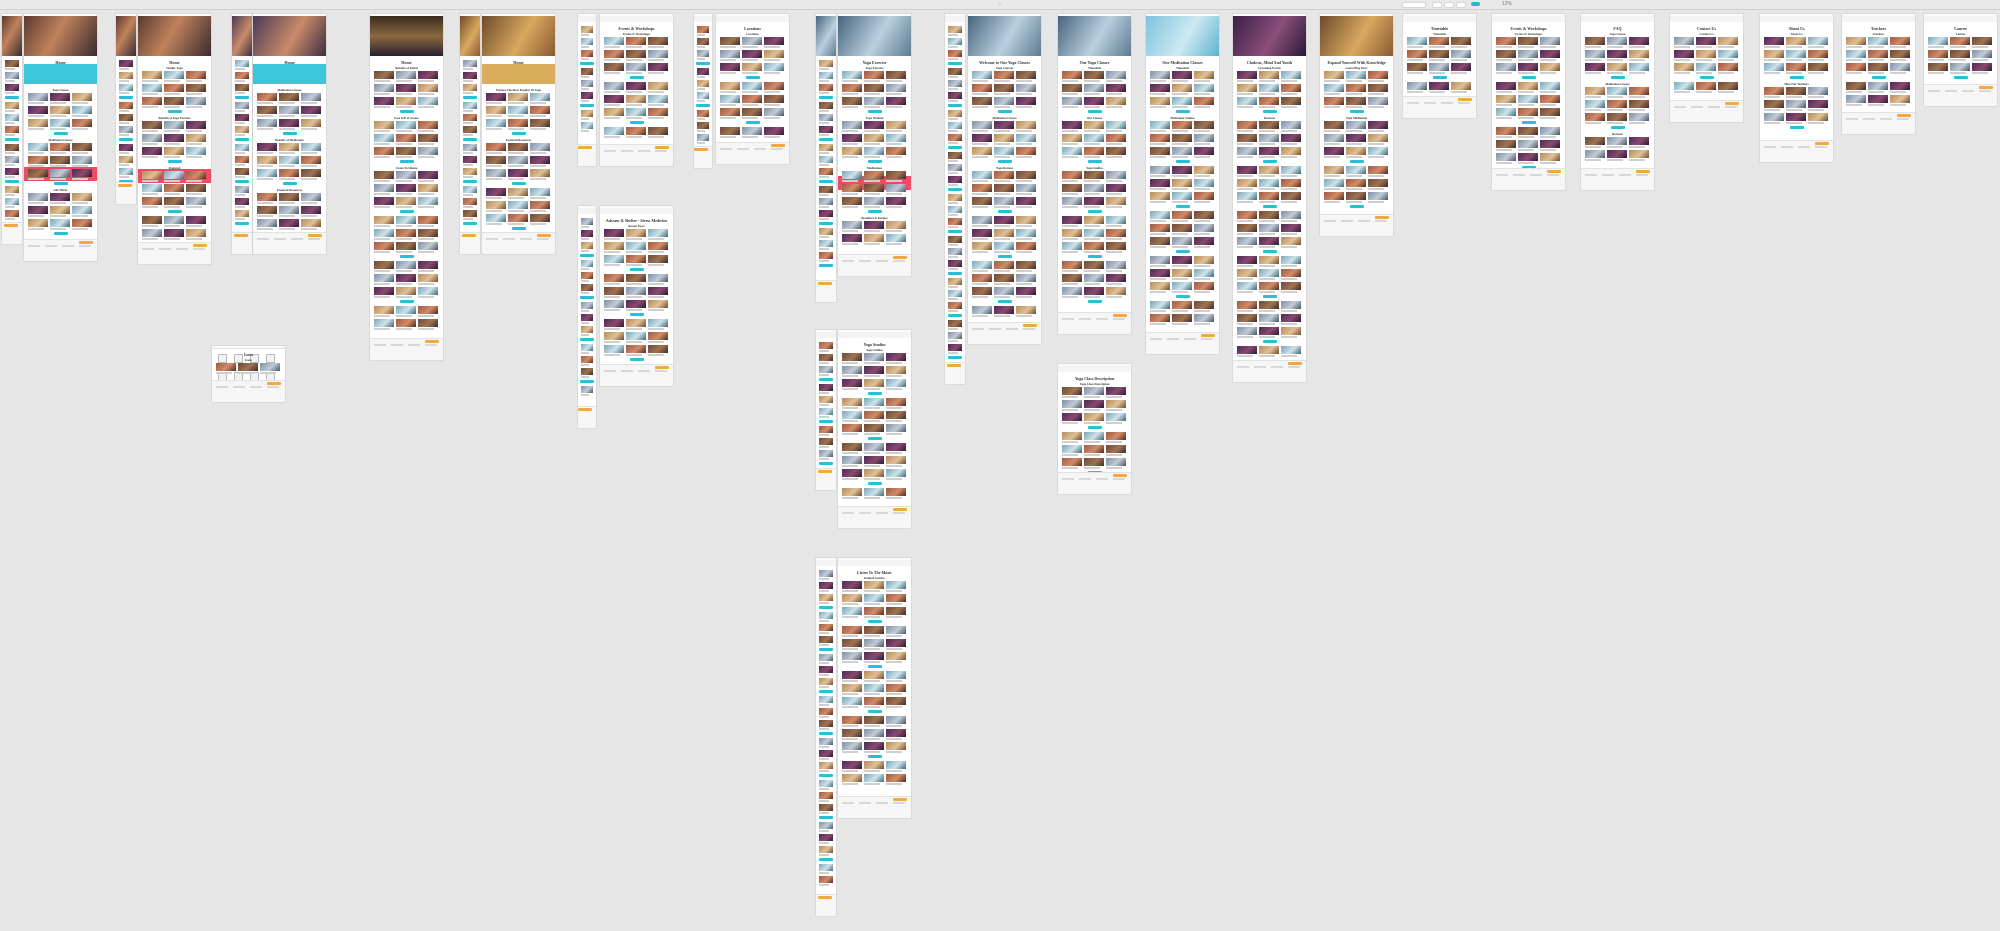  Describe the element at coordinates (1986, 87) in the screenshot. I see `subscribe-button` at that location.